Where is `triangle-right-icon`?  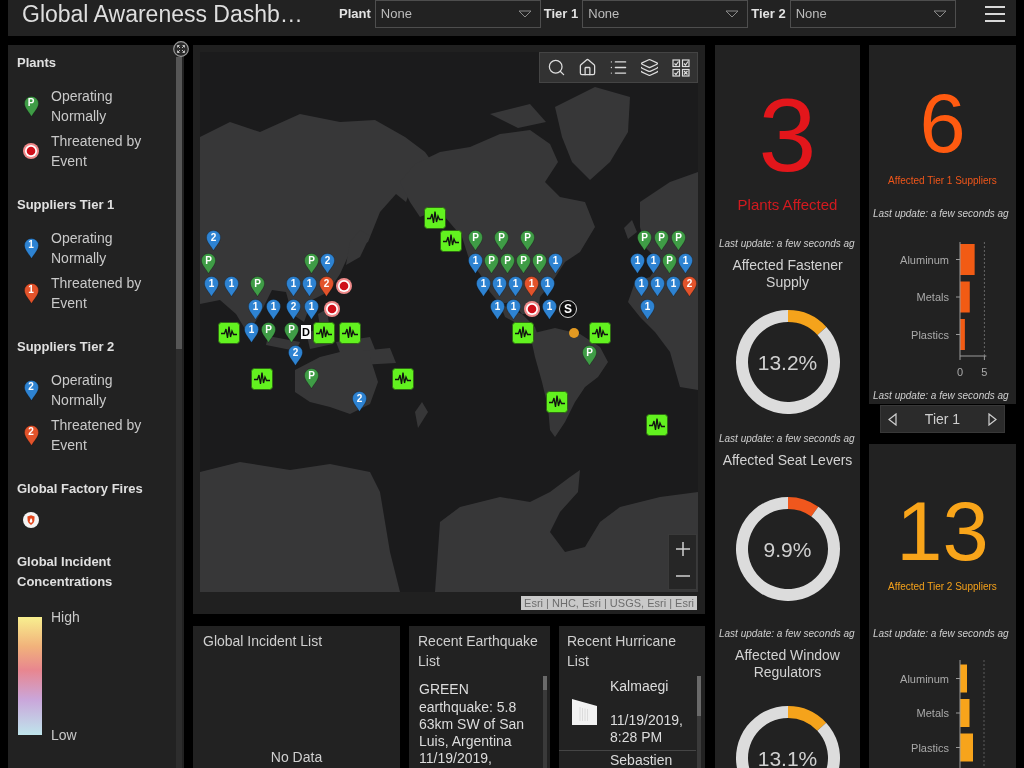
triangle-right-icon is located at coordinates (992, 419).